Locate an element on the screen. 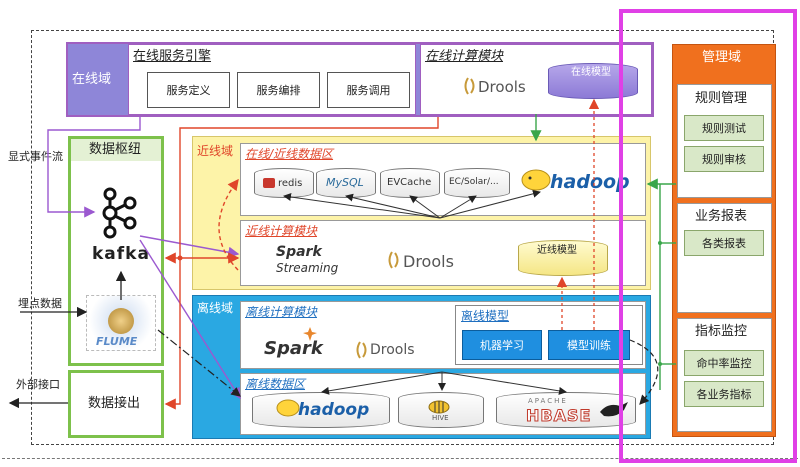  kafka-to-offline-line is located at coordinates (190, 319).